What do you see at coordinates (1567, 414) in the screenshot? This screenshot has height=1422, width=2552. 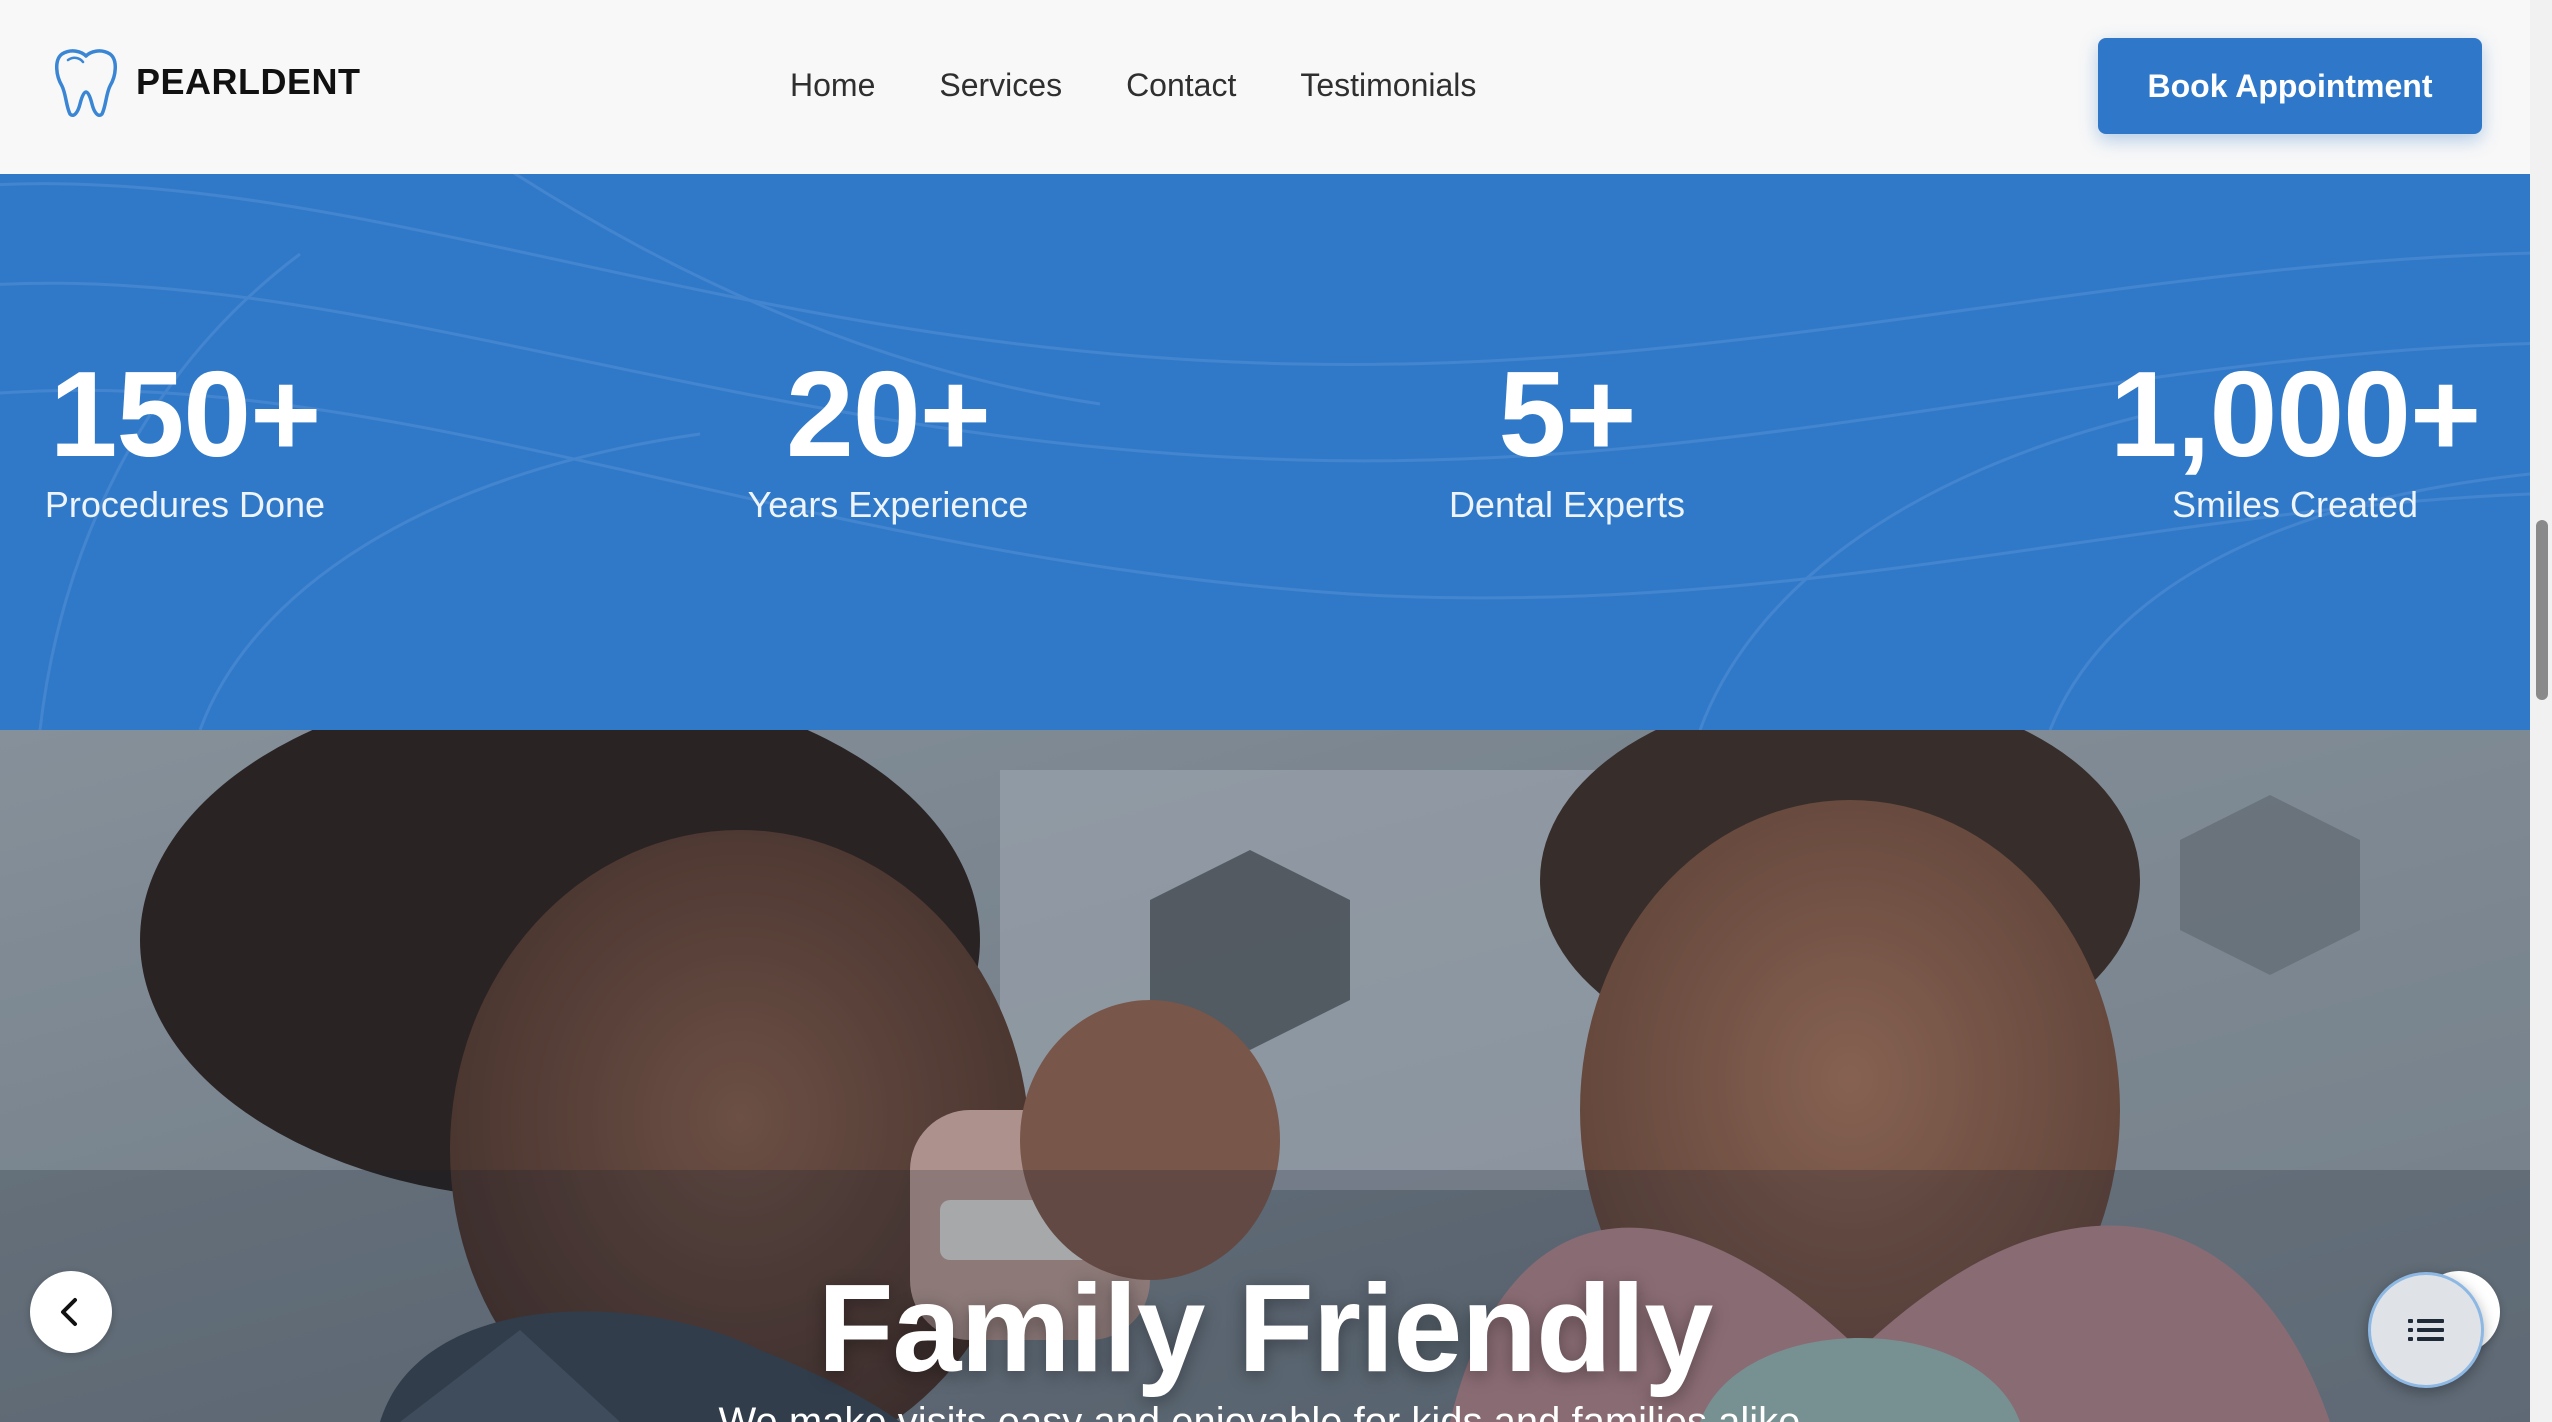 I see `stat-value: 5+` at bounding box center [1567, 414].